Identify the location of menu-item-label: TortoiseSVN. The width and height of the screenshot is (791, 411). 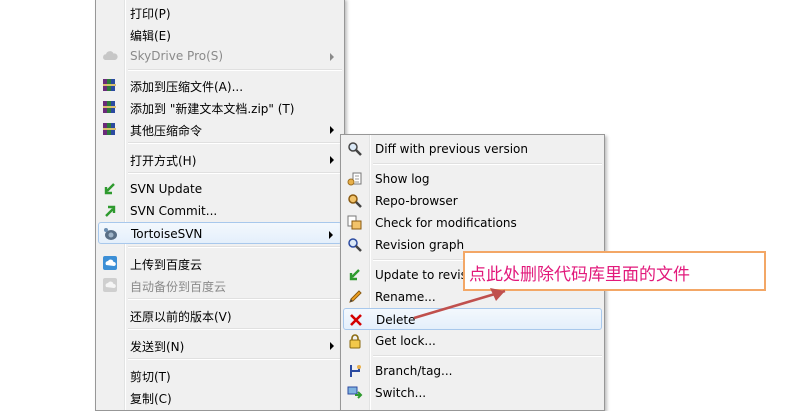
(167, 234).